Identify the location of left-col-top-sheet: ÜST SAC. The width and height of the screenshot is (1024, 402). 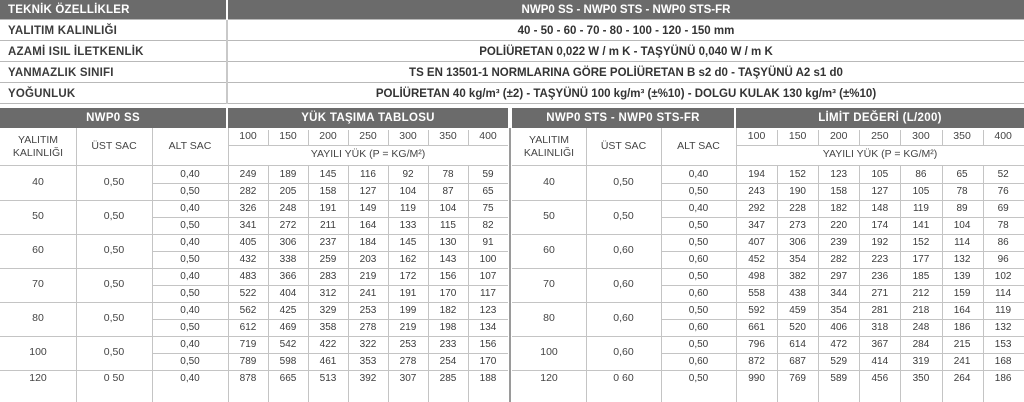
(114, 146).